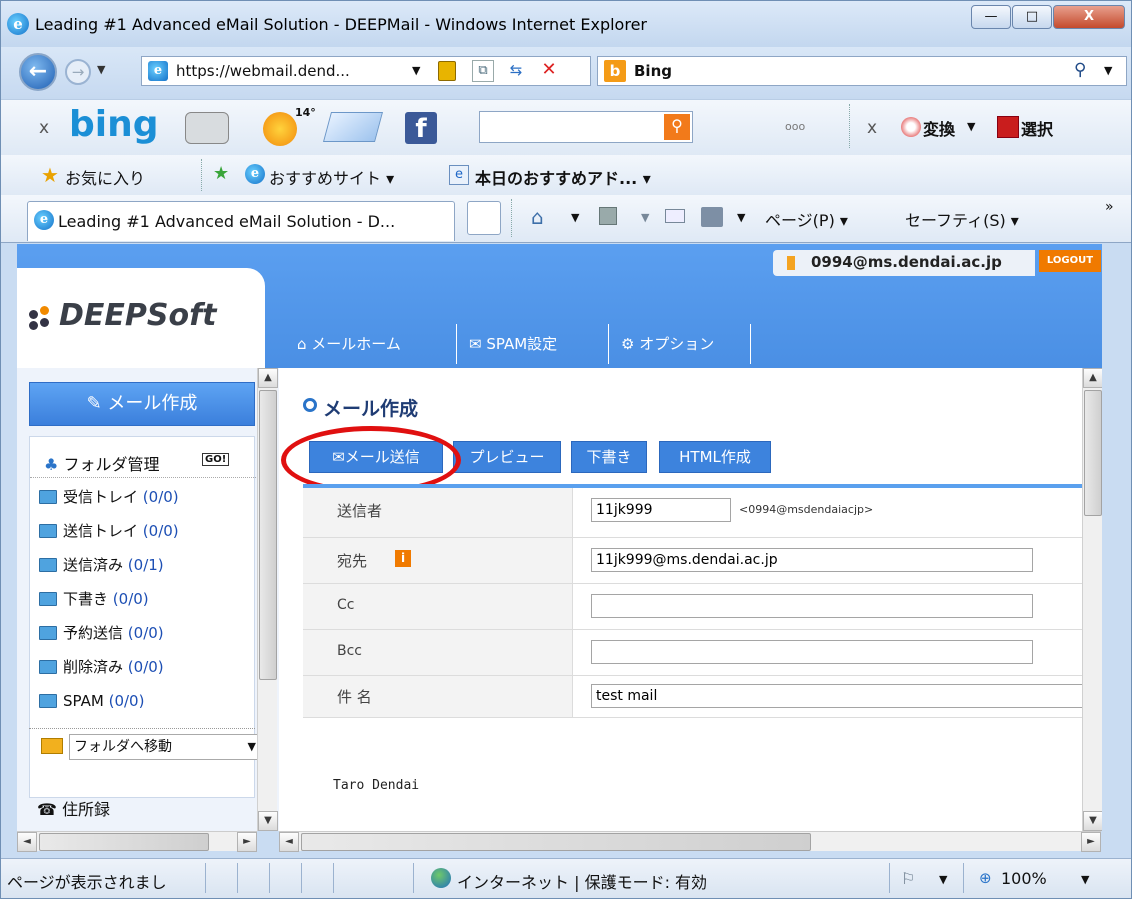 This screenshot has width=1132, height=899. I want to click on main-hscroll-thumb, so click(556, 842).